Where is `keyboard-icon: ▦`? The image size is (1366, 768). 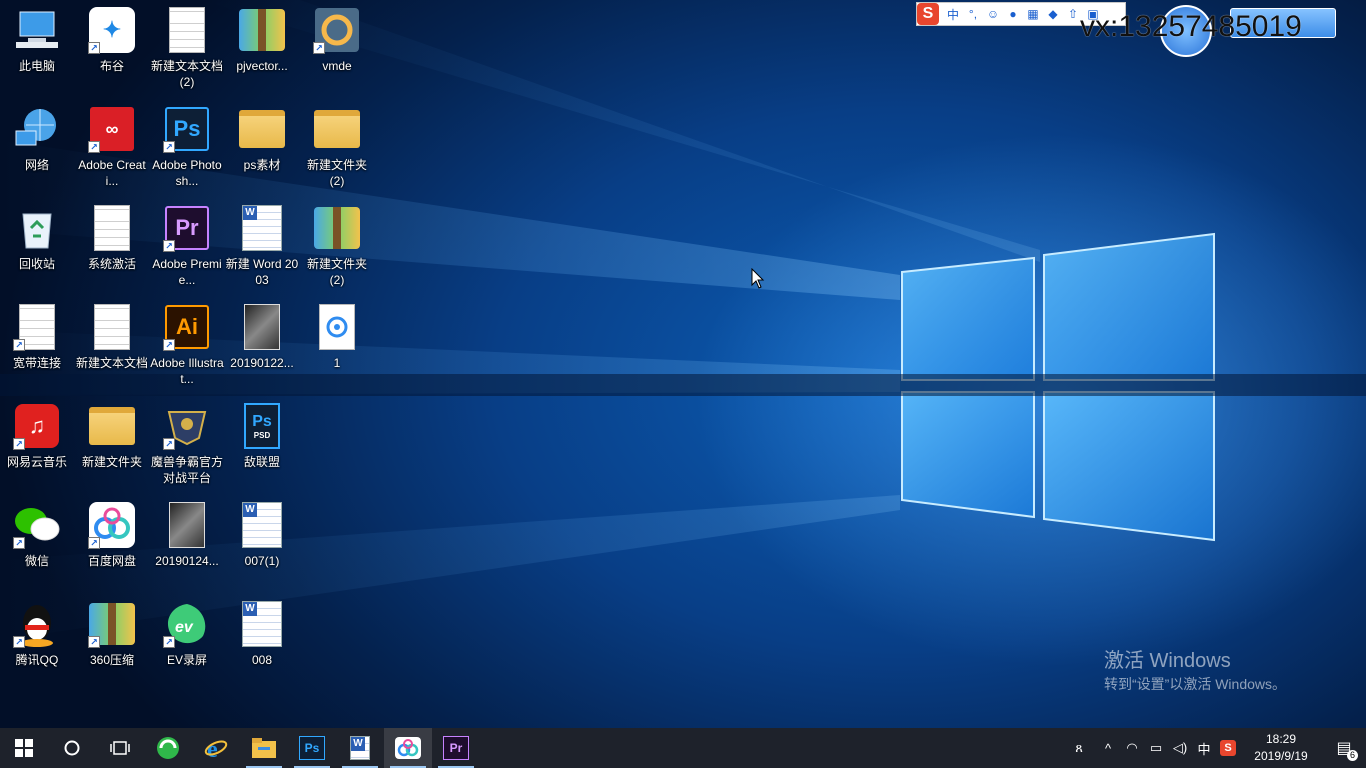 keyboard-icon: ▦ is located at coordinates (1033, 14).